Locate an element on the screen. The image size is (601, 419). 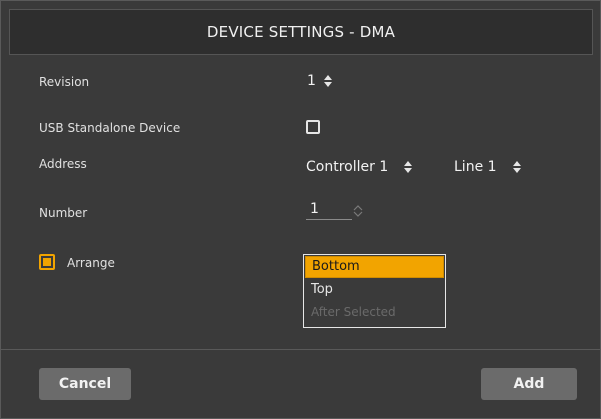
address-label: Address is located at coordinates (63, 164).